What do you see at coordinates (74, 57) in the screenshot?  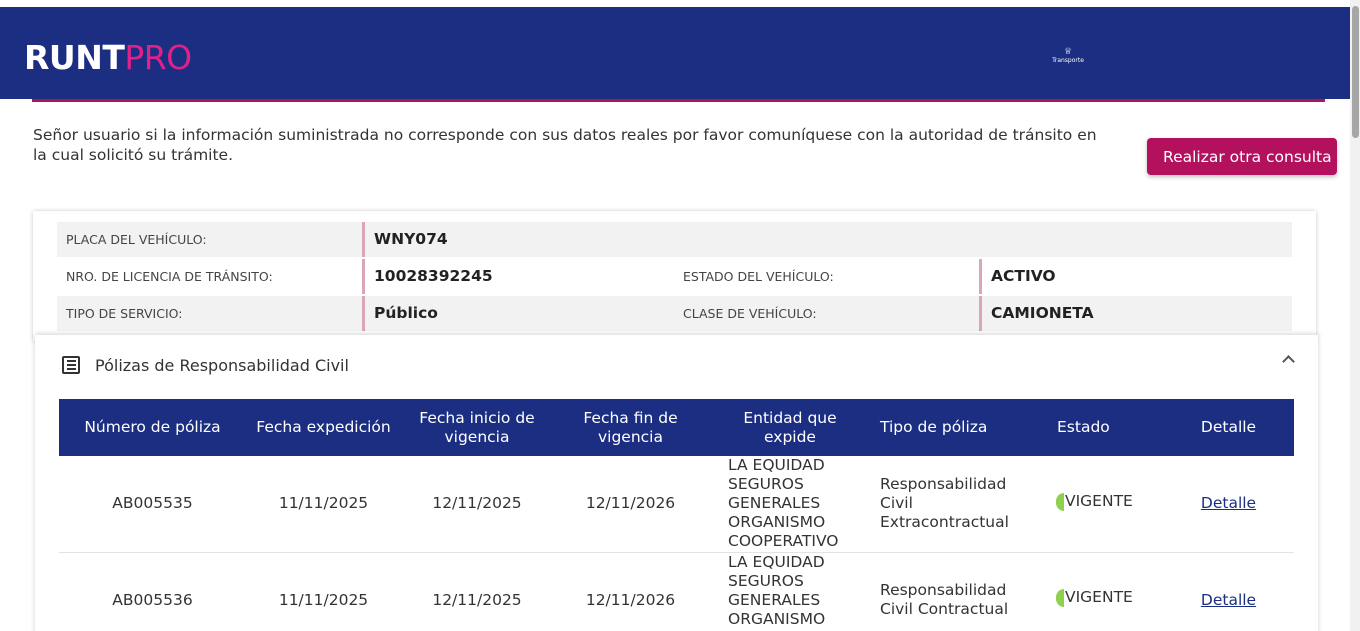 I see `logo-runt-text: RUNT` at bounding box center [74, 57].